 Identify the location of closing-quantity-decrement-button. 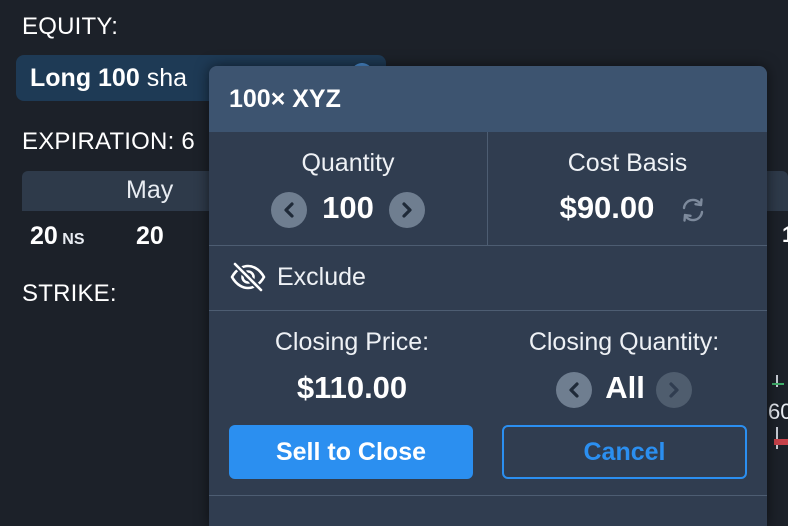
(574, 390).